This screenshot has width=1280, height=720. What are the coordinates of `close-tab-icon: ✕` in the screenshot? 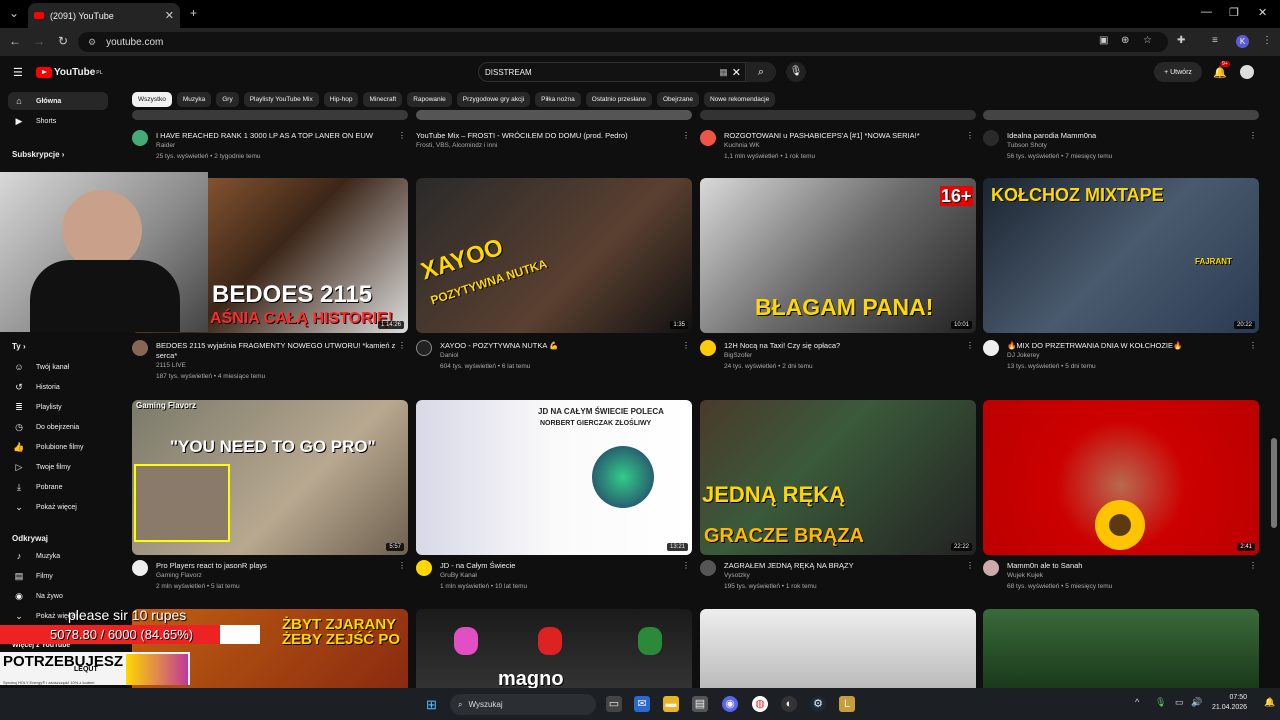 It's located at (169, 15).